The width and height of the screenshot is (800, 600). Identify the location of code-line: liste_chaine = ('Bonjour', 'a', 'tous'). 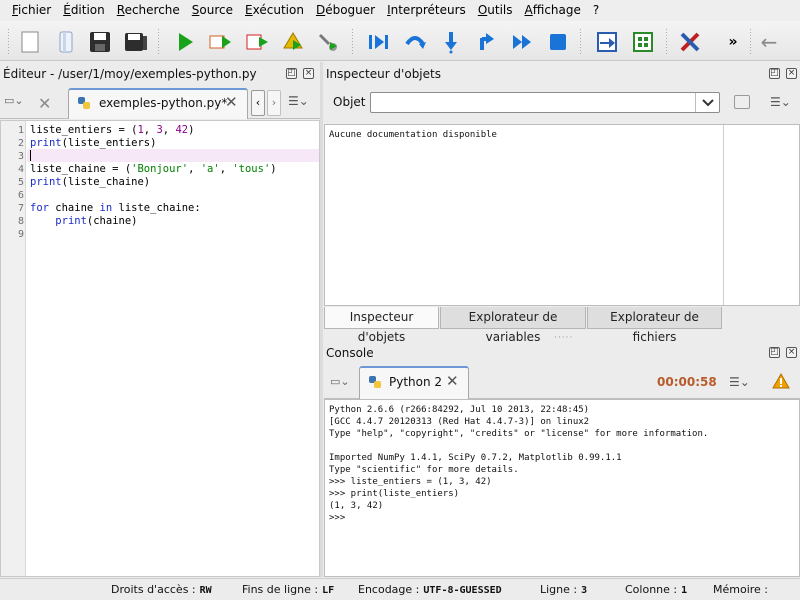
(153, 169).